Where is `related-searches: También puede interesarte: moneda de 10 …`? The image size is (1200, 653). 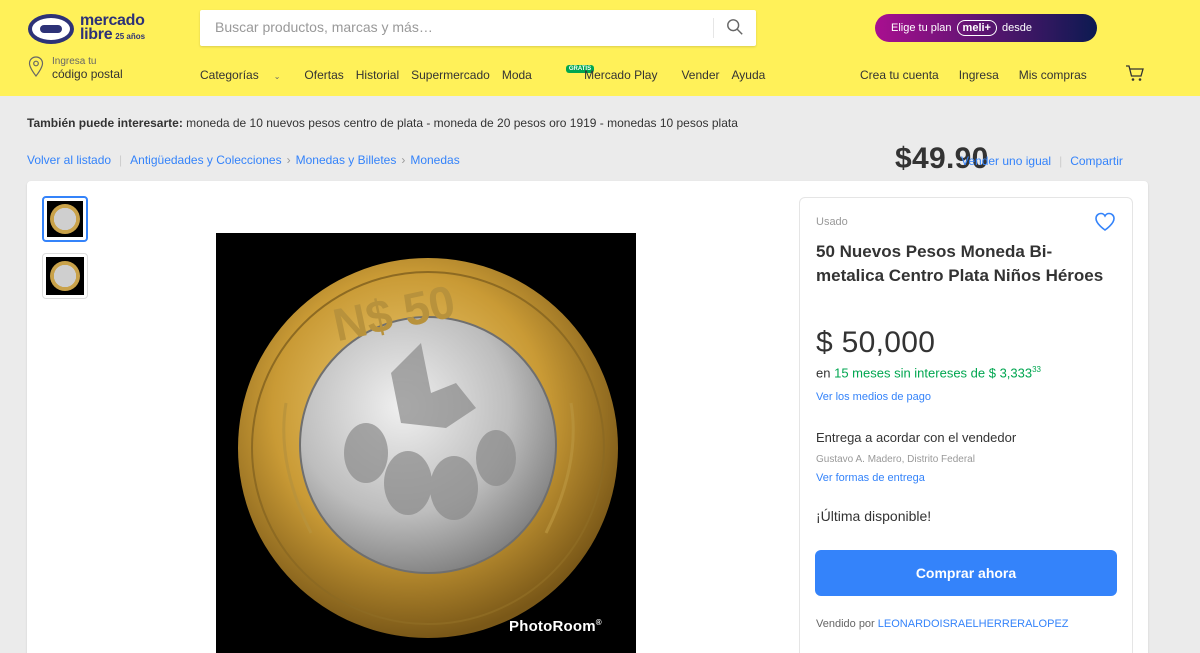
related-searches: También puede interesarte: moneda de 10 … is located at coordinates (382, 123).